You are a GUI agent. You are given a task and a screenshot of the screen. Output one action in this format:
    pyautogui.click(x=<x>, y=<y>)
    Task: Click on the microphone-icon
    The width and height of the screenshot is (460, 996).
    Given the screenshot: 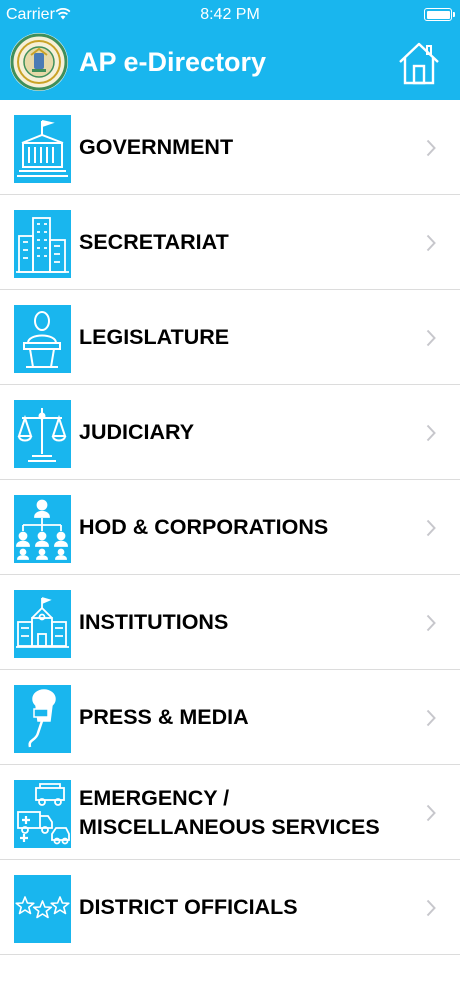 What is the action you would take?
    pyautogui.click(x=42, y=719)
    